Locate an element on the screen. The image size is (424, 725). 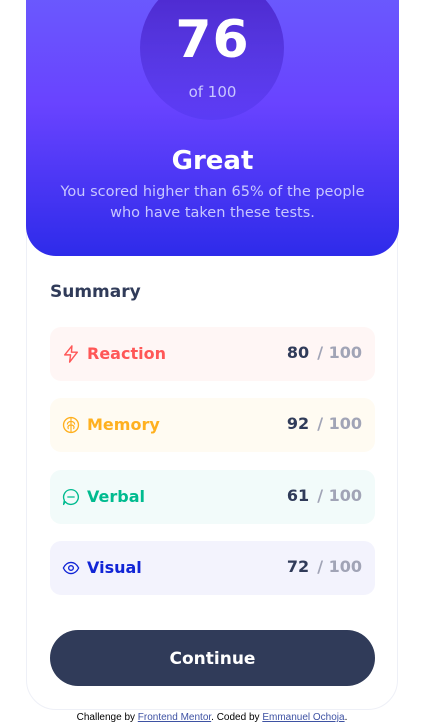
author-link: Emmanuel Ochoja is located at coordinates (303, 717).